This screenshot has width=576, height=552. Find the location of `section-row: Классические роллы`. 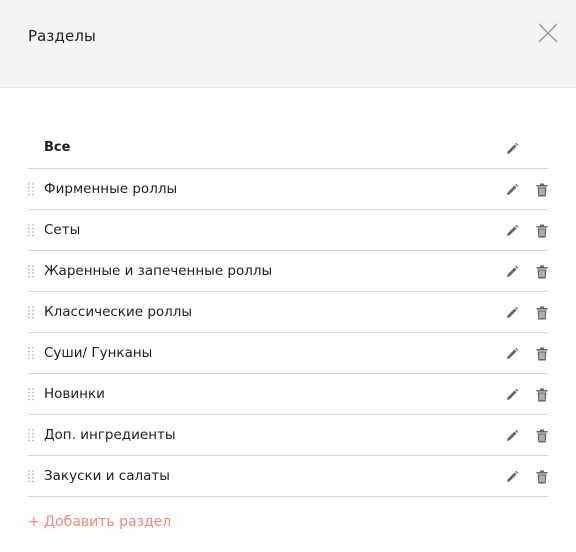

section-row: Классические роллы is located at coordinates (288, 312).